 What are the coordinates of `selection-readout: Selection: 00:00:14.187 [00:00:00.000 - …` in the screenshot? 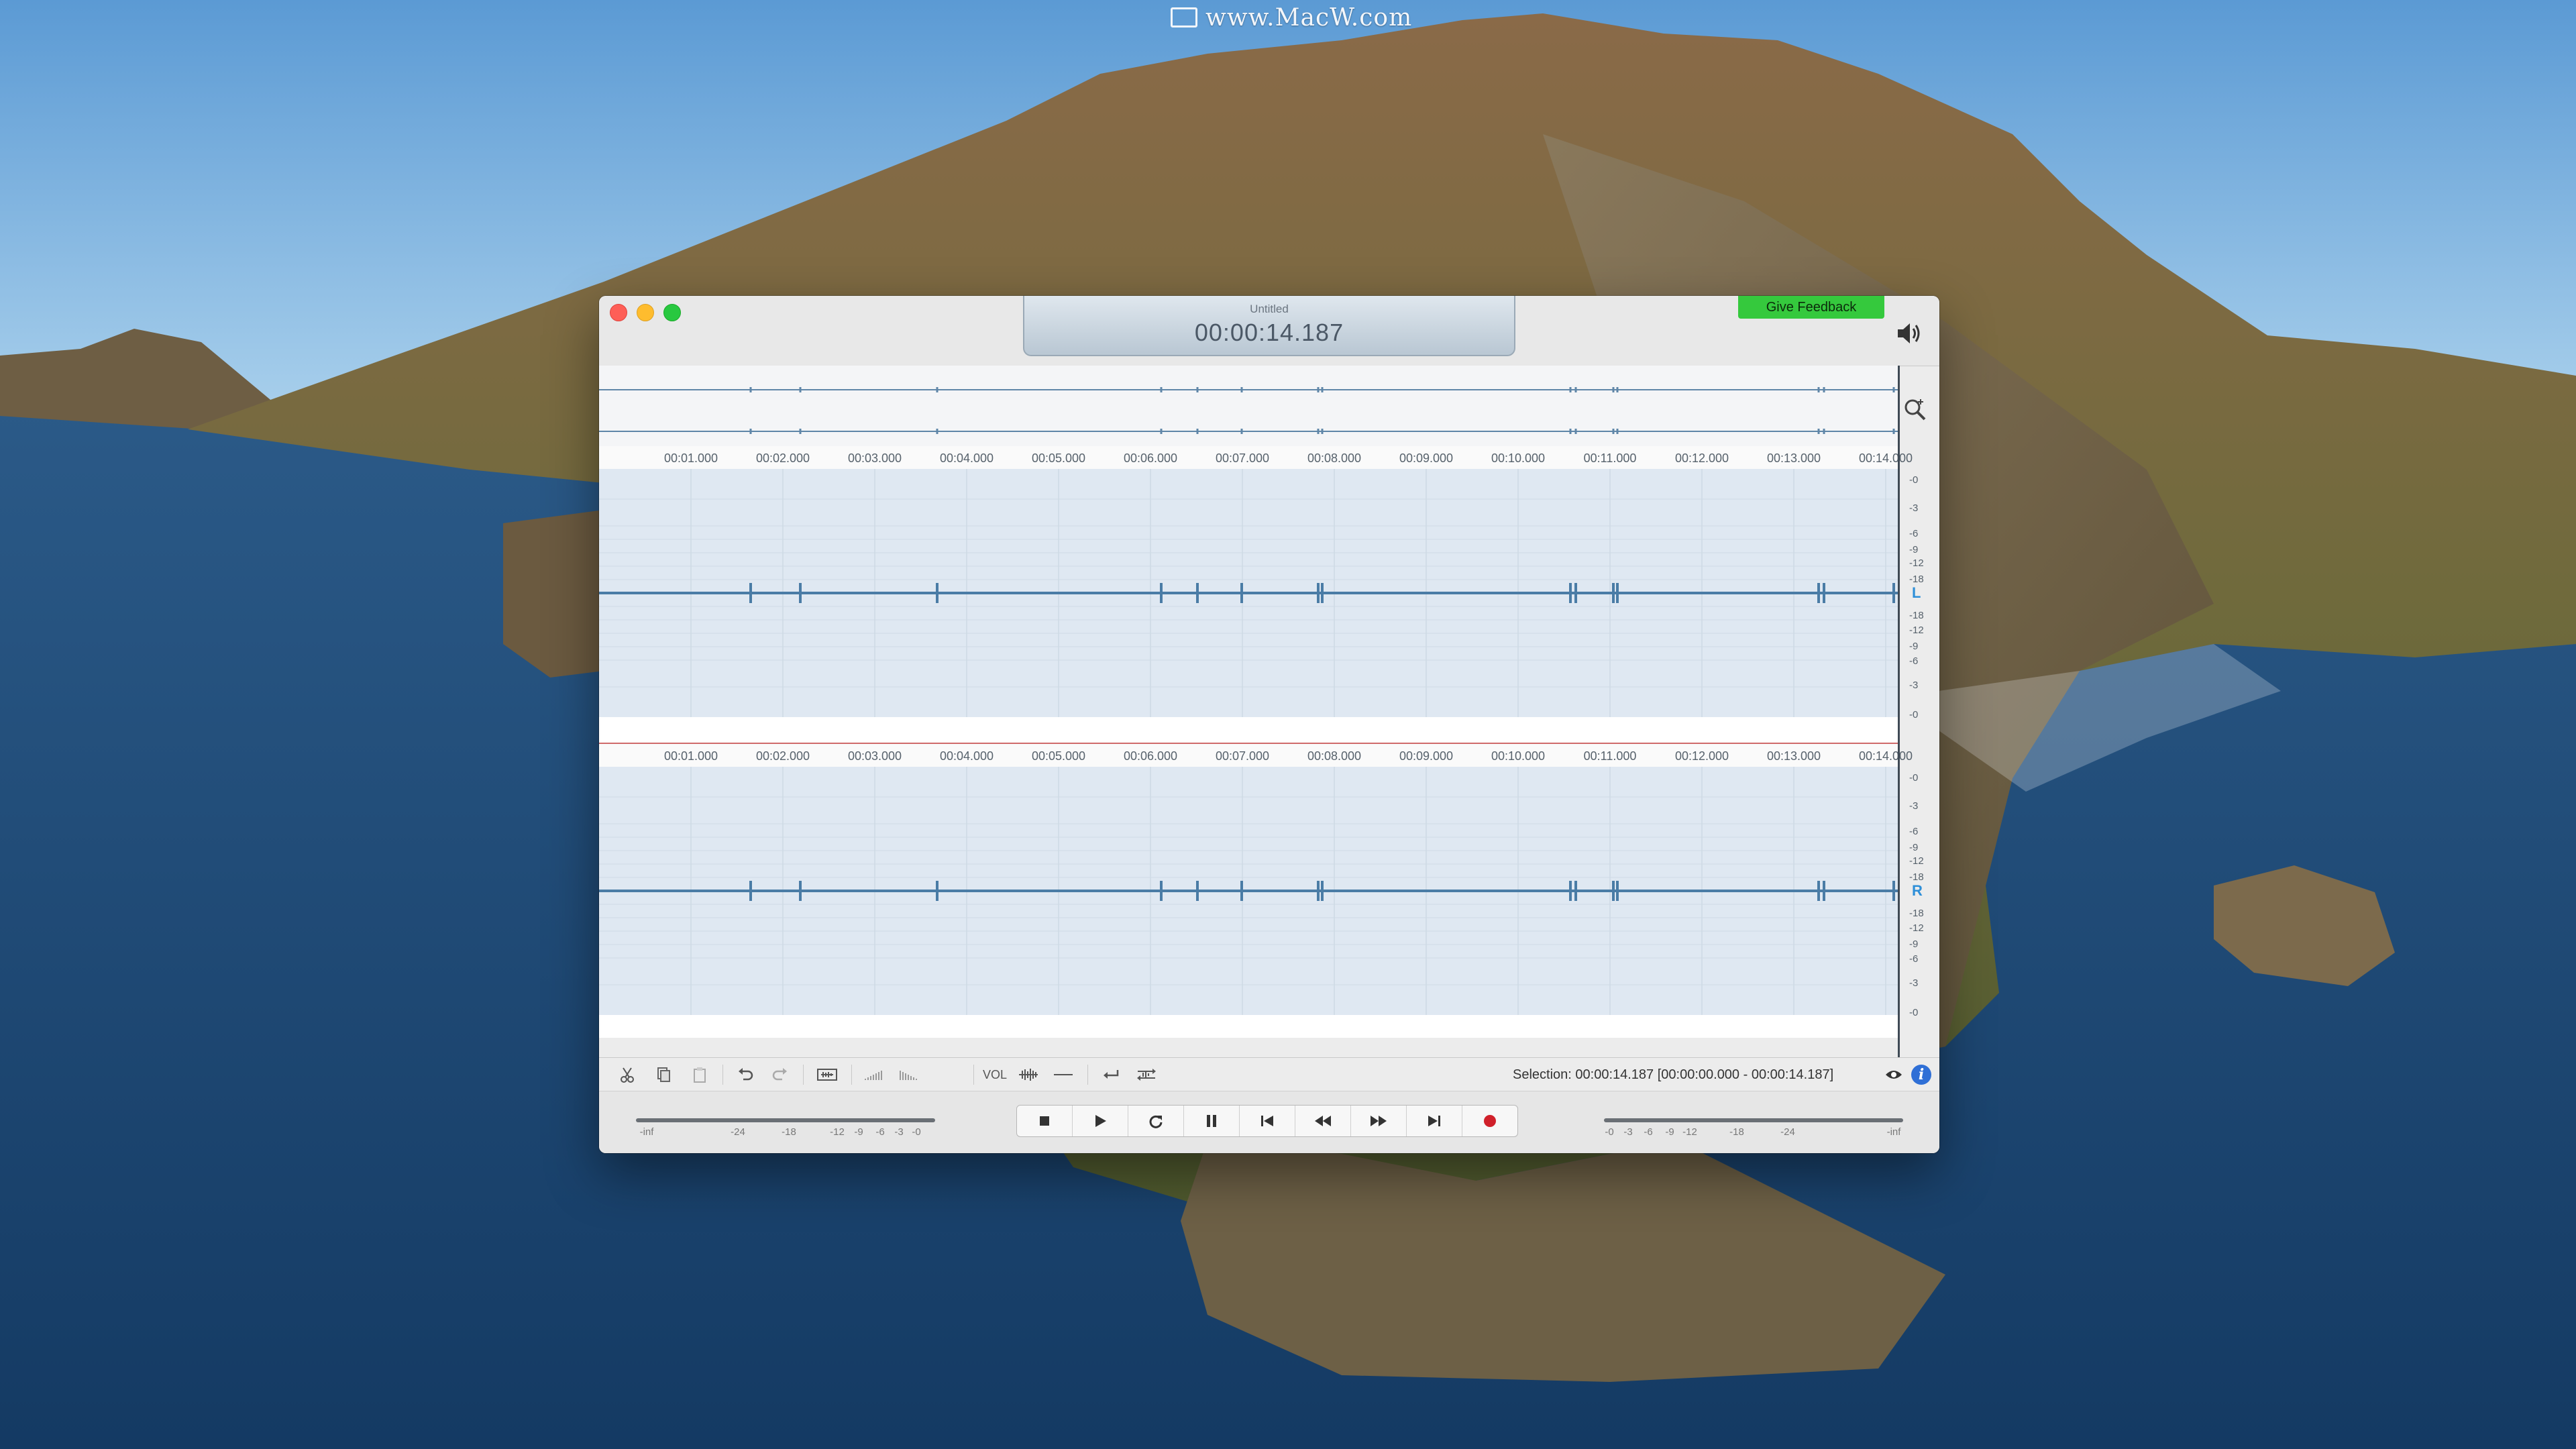 It's located at (1673, 1074).